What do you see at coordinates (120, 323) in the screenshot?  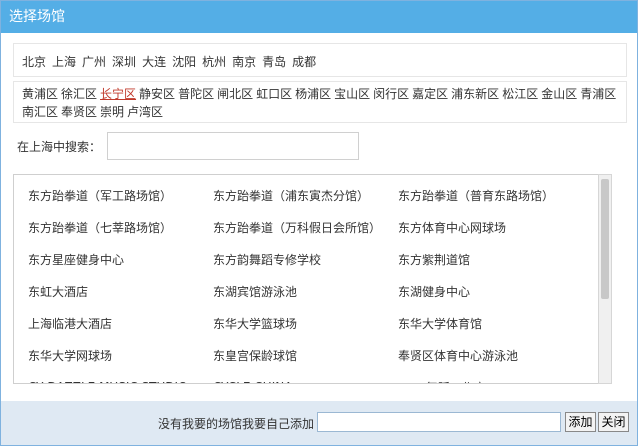 I see `venue-item: 上海临港大酒店` at bounding box center [120, 323].